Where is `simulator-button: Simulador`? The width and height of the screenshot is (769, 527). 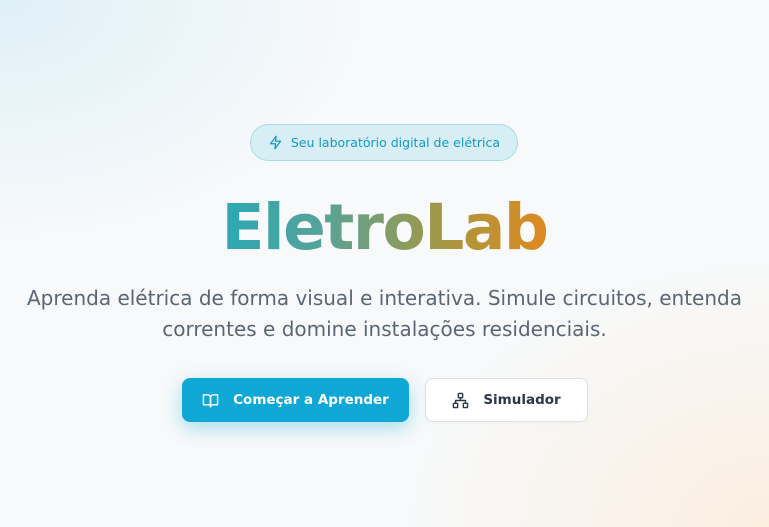 simulator-button: Simulador is located at coordinates (506, 400).